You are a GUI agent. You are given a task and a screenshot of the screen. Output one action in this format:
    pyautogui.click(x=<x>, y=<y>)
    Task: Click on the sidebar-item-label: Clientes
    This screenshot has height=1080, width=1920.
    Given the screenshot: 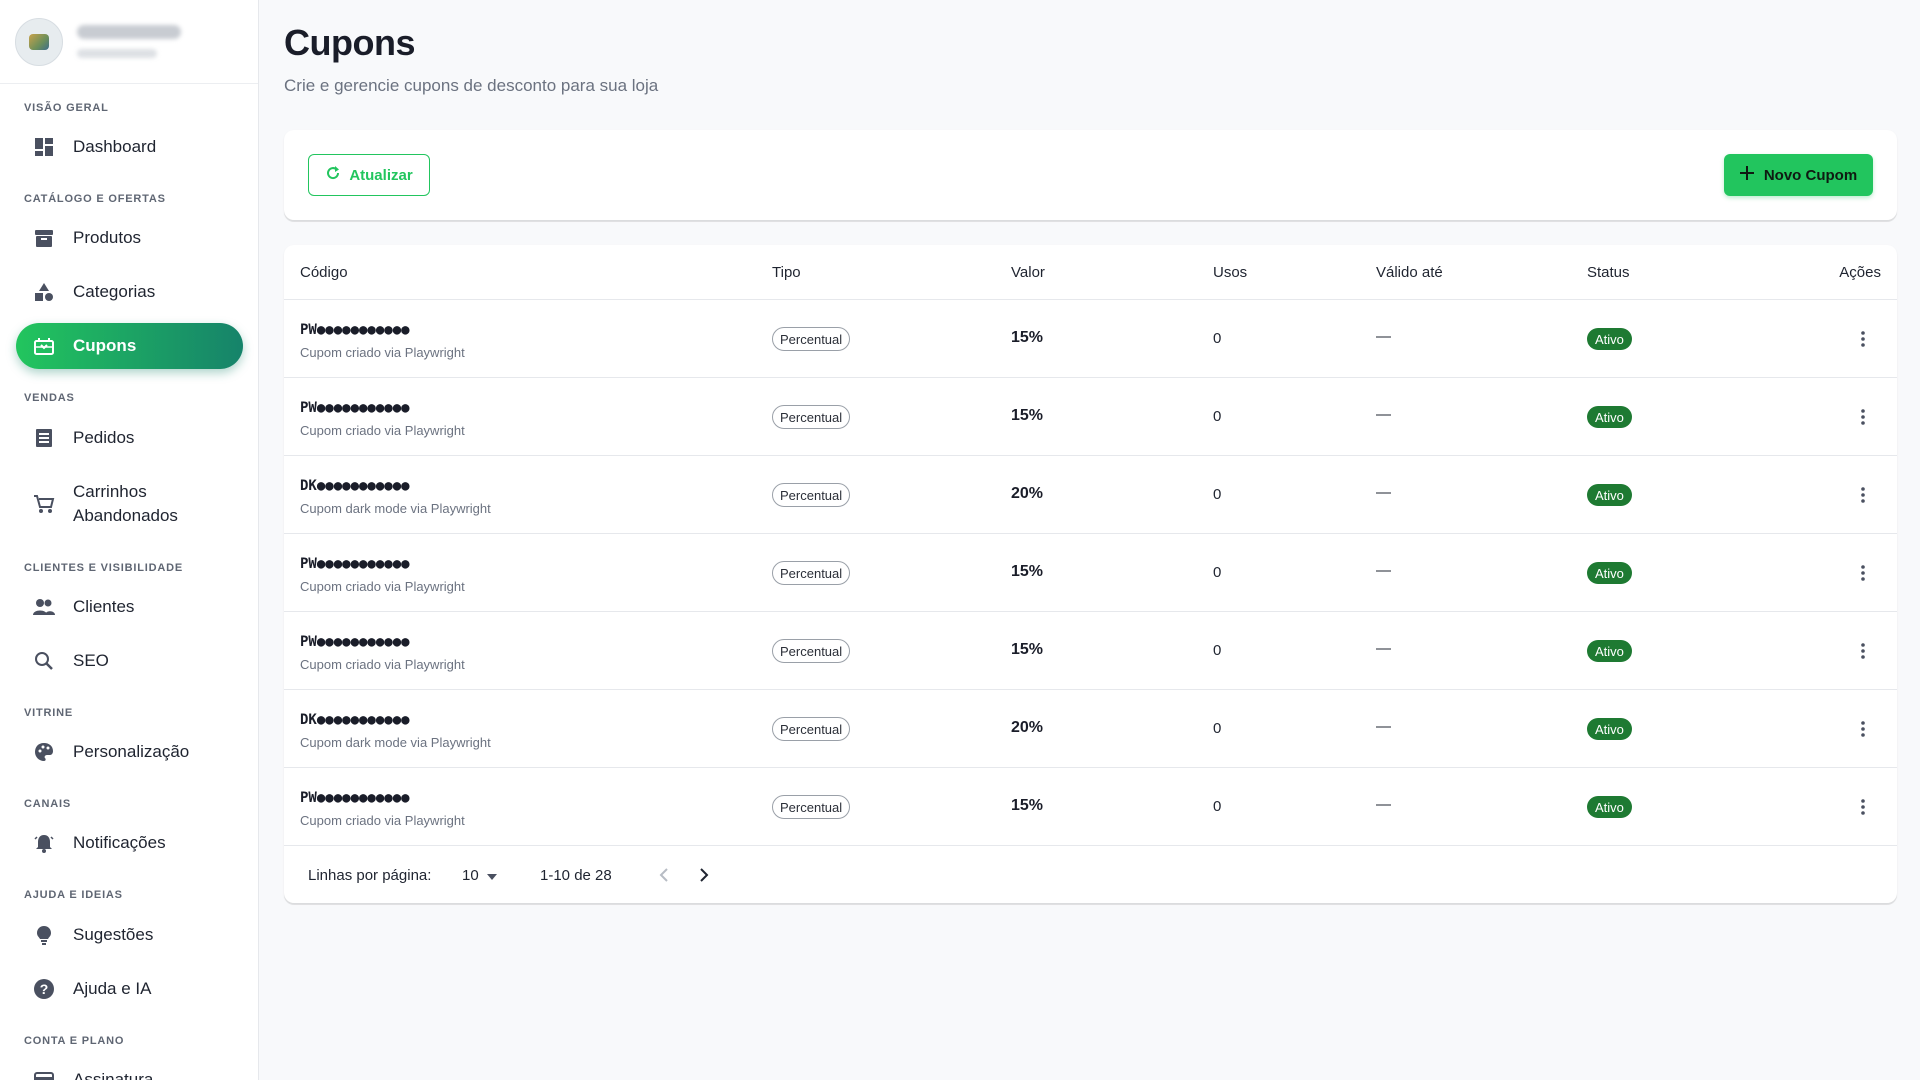 What is the action you would take?
    pyautogui.click(x=104, y=606)
    